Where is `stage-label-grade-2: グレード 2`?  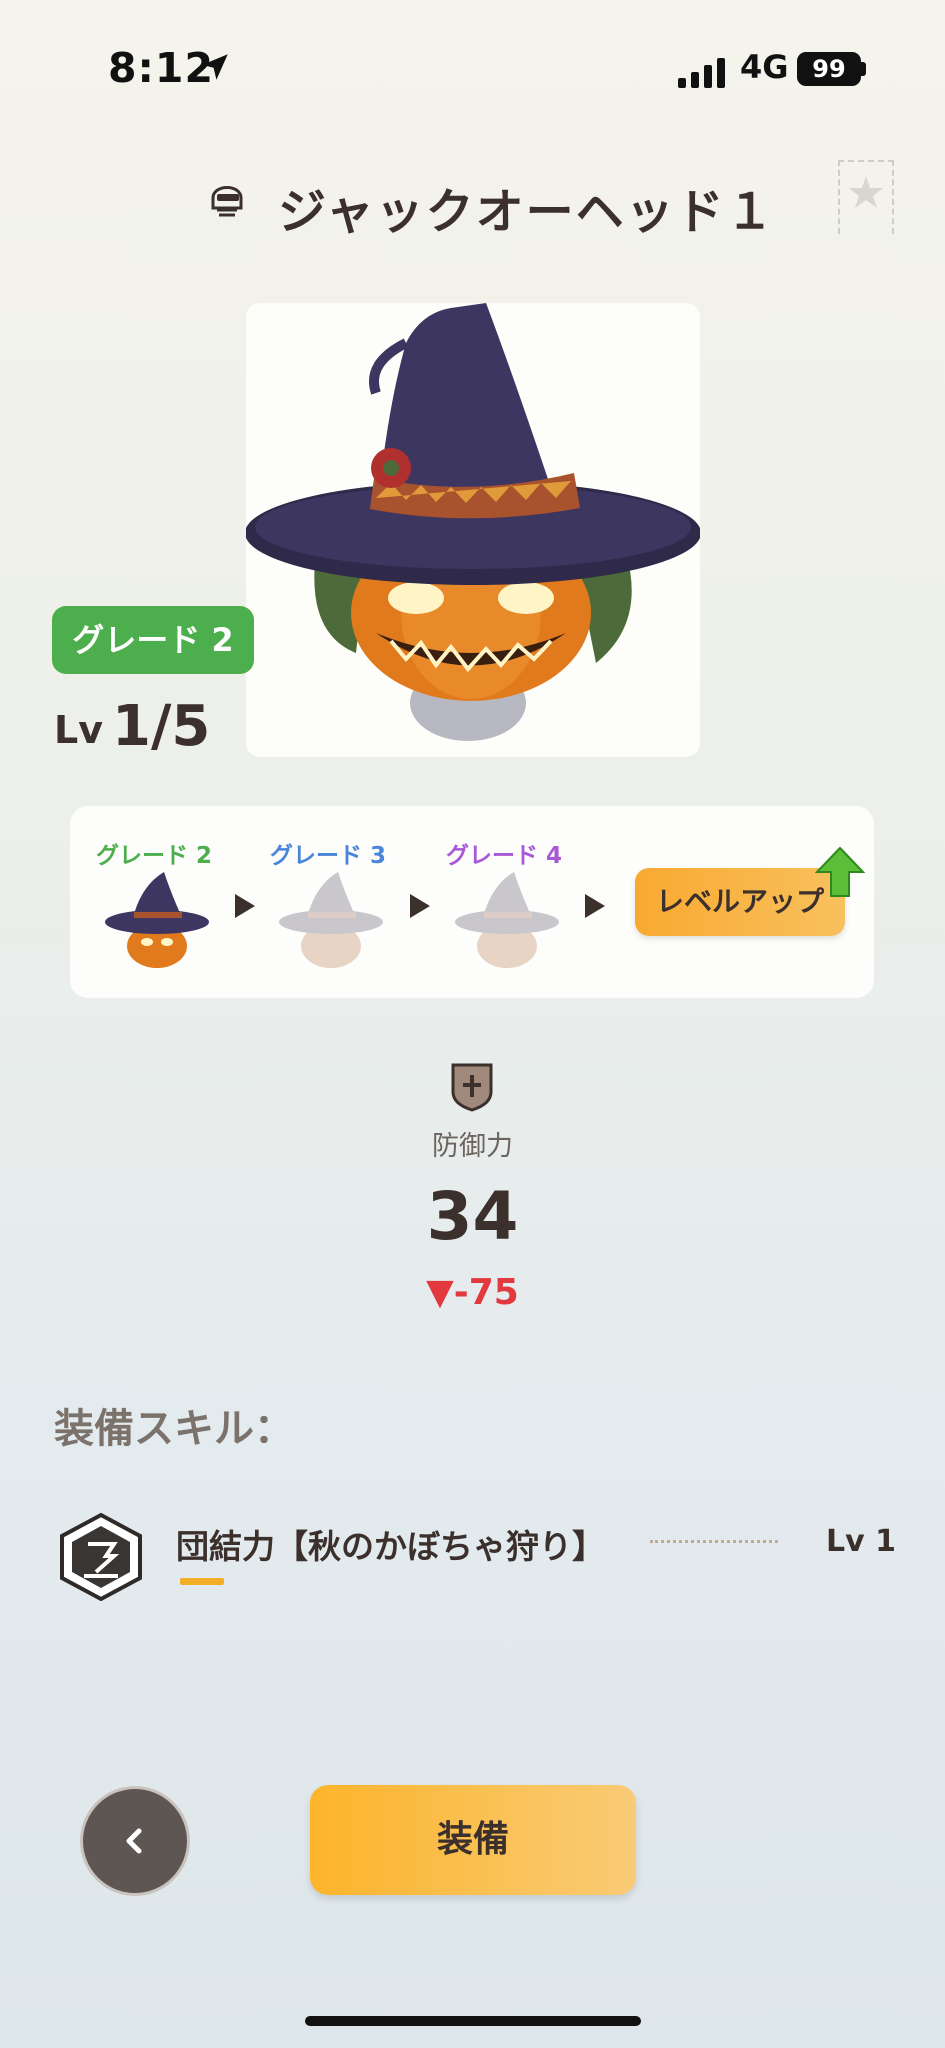
stage-label-grade-2: グレード 2 is located at coordinates (154, 856).